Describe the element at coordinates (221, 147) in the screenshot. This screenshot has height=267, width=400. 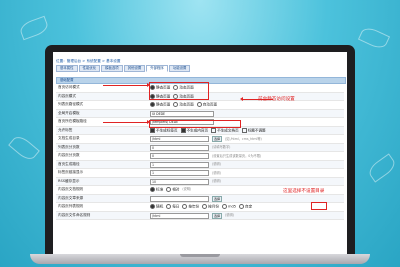
I see `row-hint: (请填写数字)` at that location.